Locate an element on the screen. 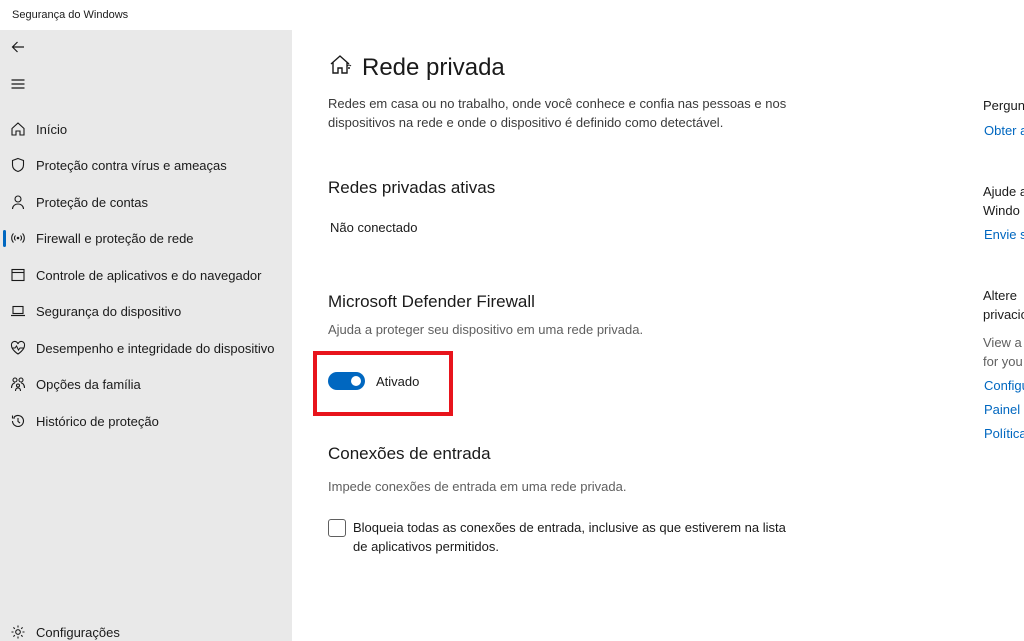 The image size is (1024, 641). toggle-knob is located at coordinates (356, 381).